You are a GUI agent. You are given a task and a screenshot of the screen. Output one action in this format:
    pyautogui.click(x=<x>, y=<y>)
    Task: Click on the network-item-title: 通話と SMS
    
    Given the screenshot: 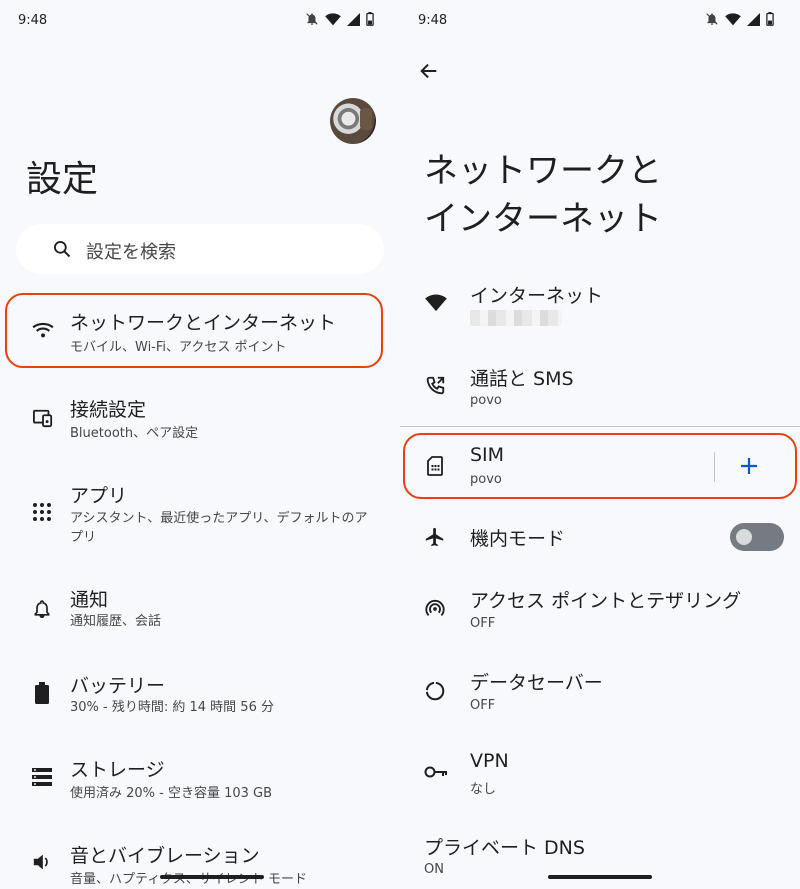 What is the action you would take?
    pyautogui.click(x=522, y=379)
    